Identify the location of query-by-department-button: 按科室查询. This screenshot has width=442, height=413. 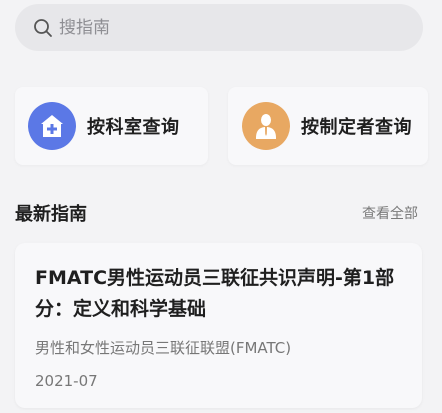
(111, 126).